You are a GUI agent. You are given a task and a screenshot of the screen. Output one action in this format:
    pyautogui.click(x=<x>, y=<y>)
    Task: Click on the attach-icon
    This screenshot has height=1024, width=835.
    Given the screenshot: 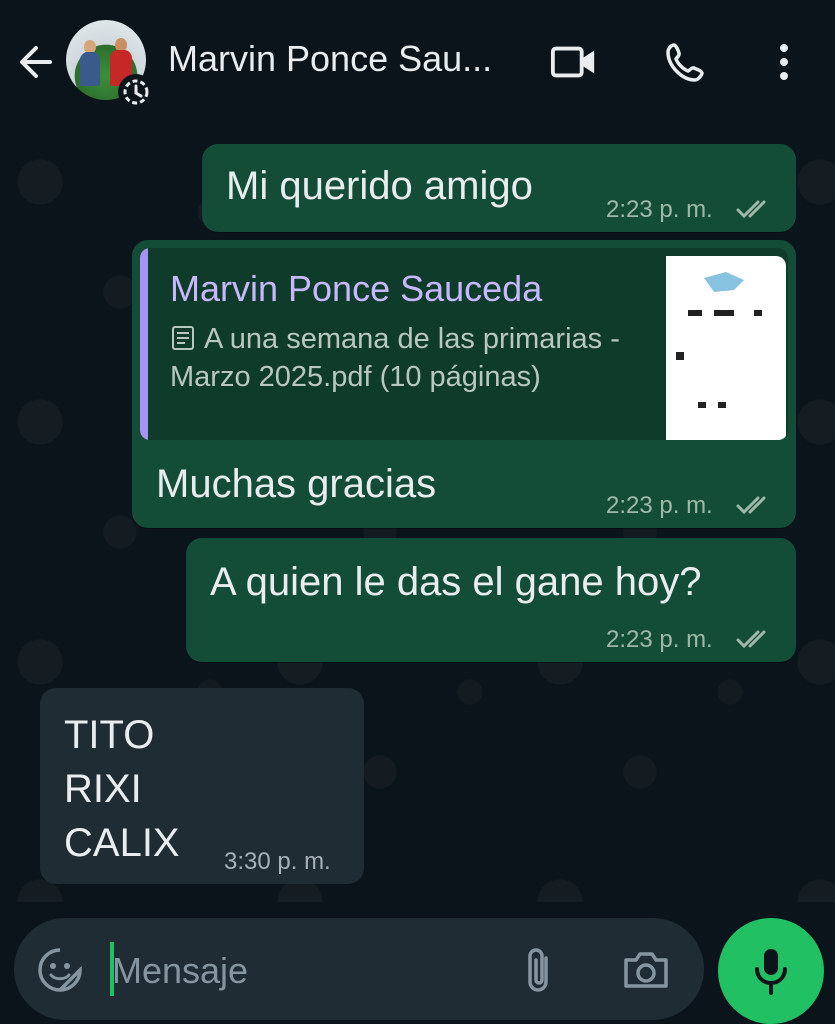 What is the action you would take?
    pyautogui.click(x=540, y=970)
    